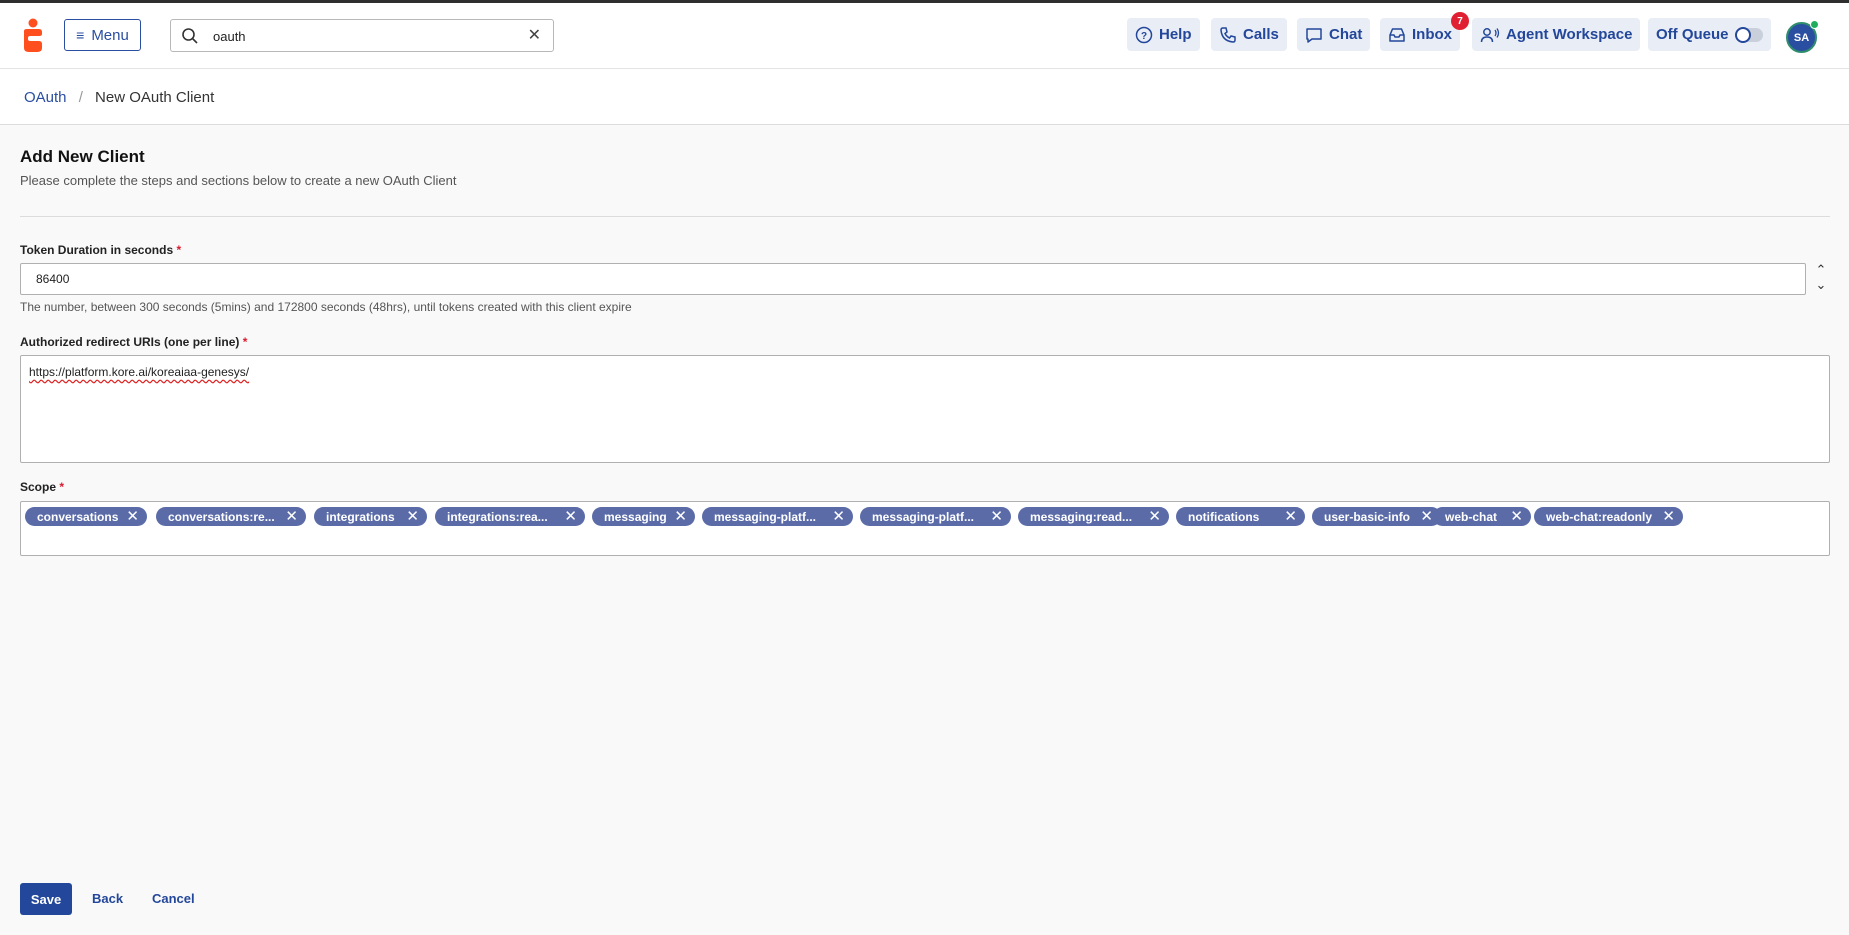 The height and width of the screenshot is (935, 1849). What do you see at coordinates (1814, 24) in the screenshot?
I see `presence-indicator` at bounding box center [1814, 24].